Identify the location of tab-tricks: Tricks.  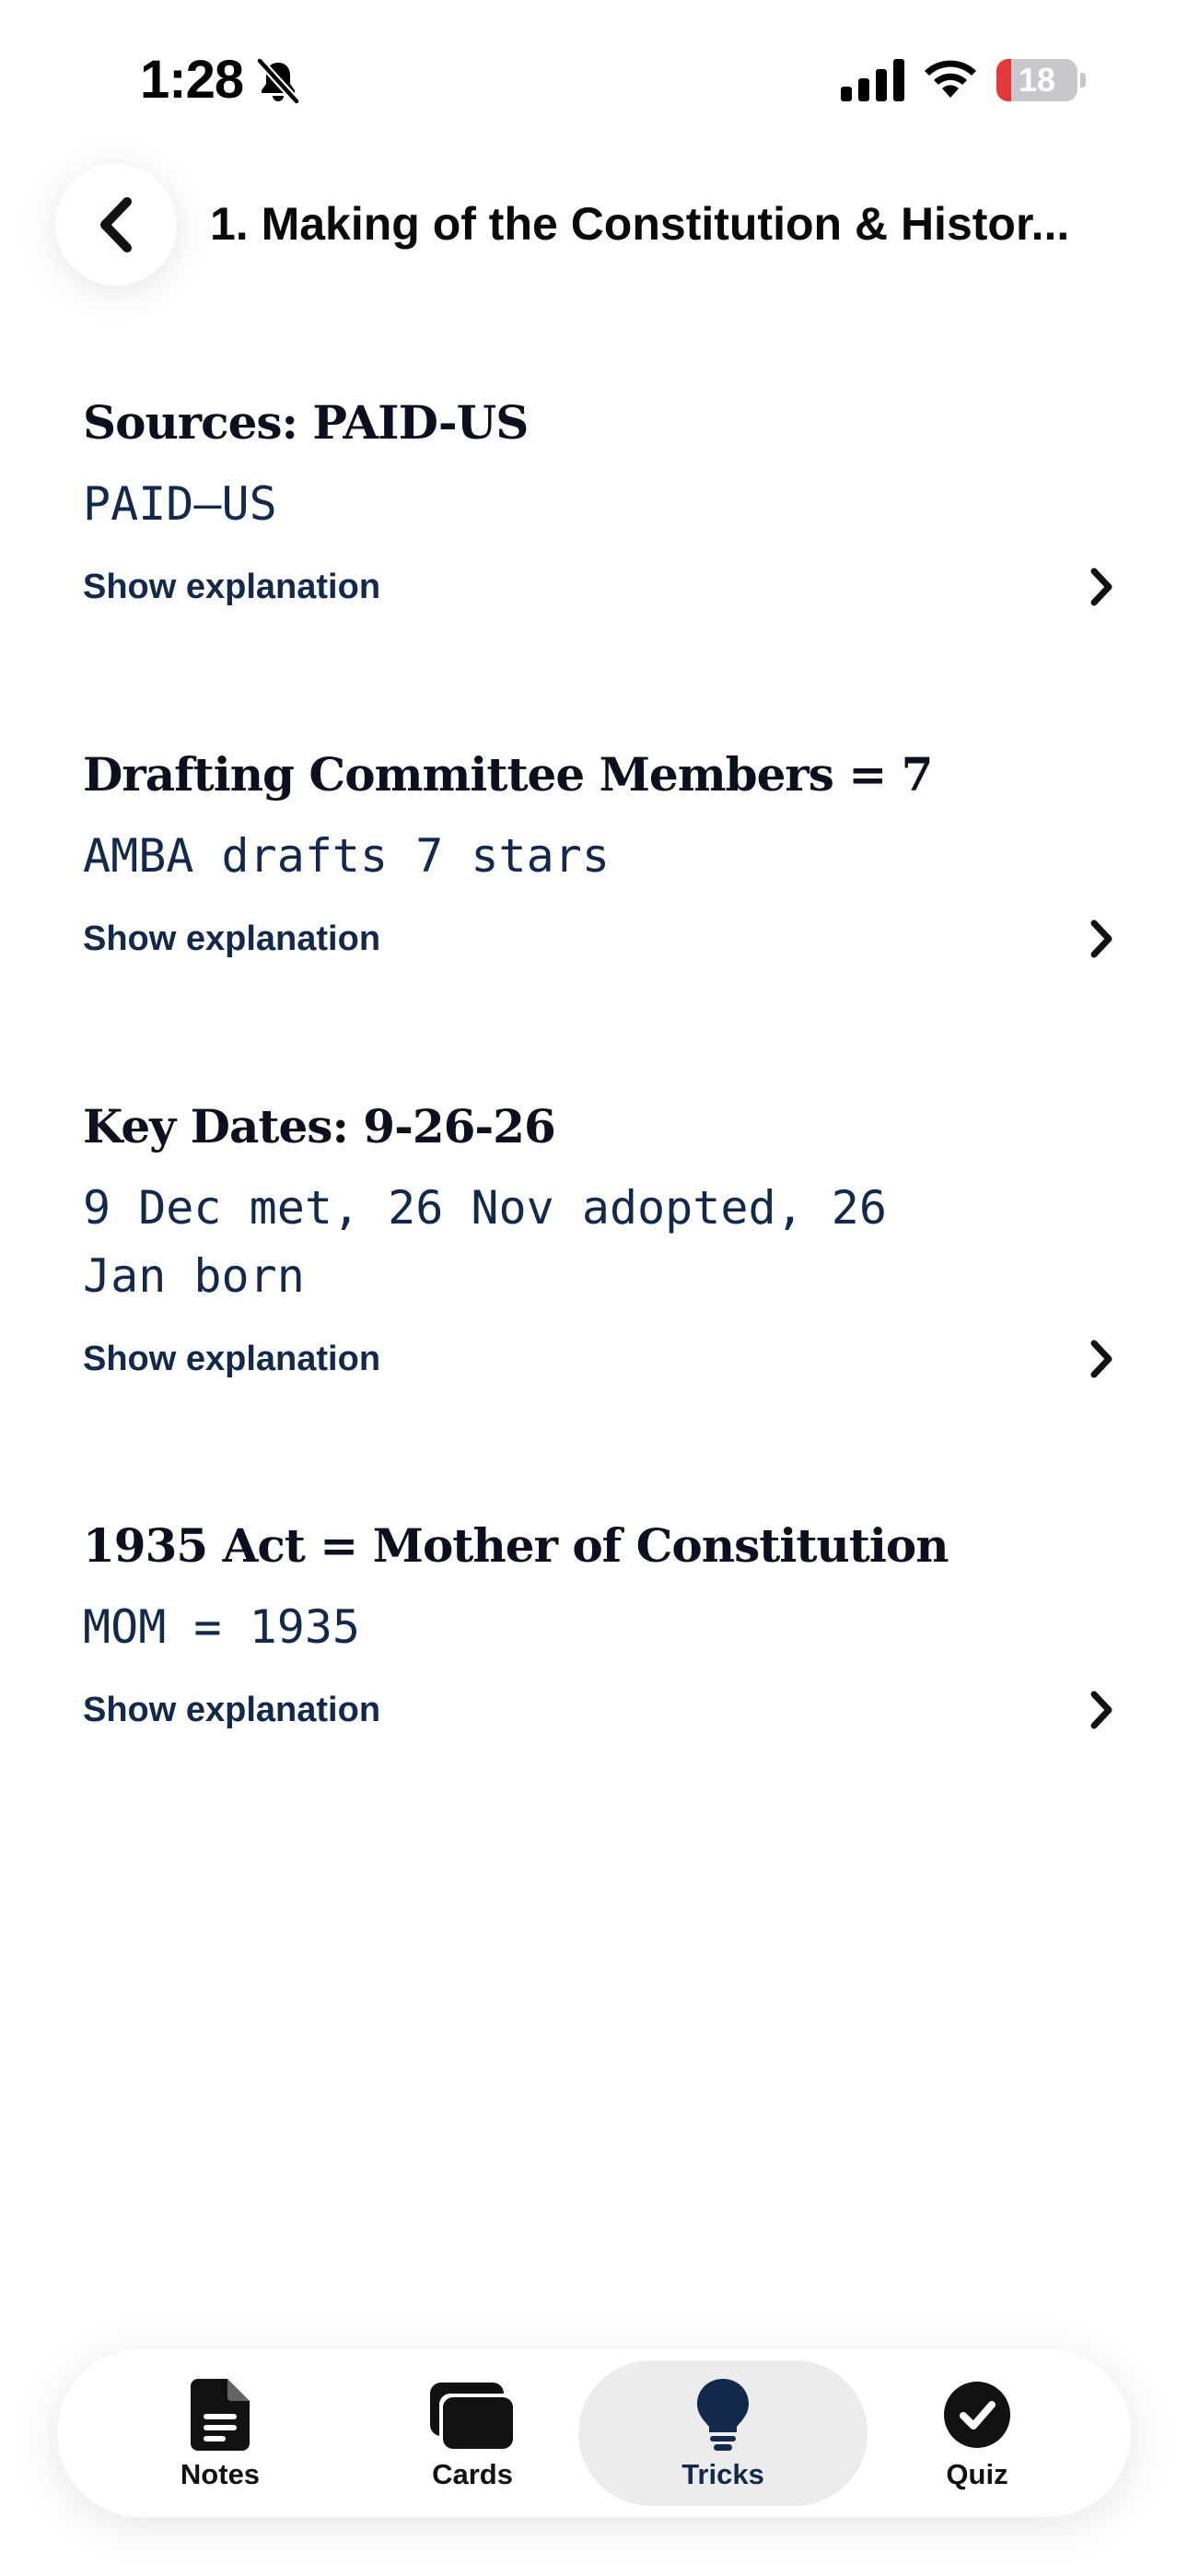
(723, 2433).